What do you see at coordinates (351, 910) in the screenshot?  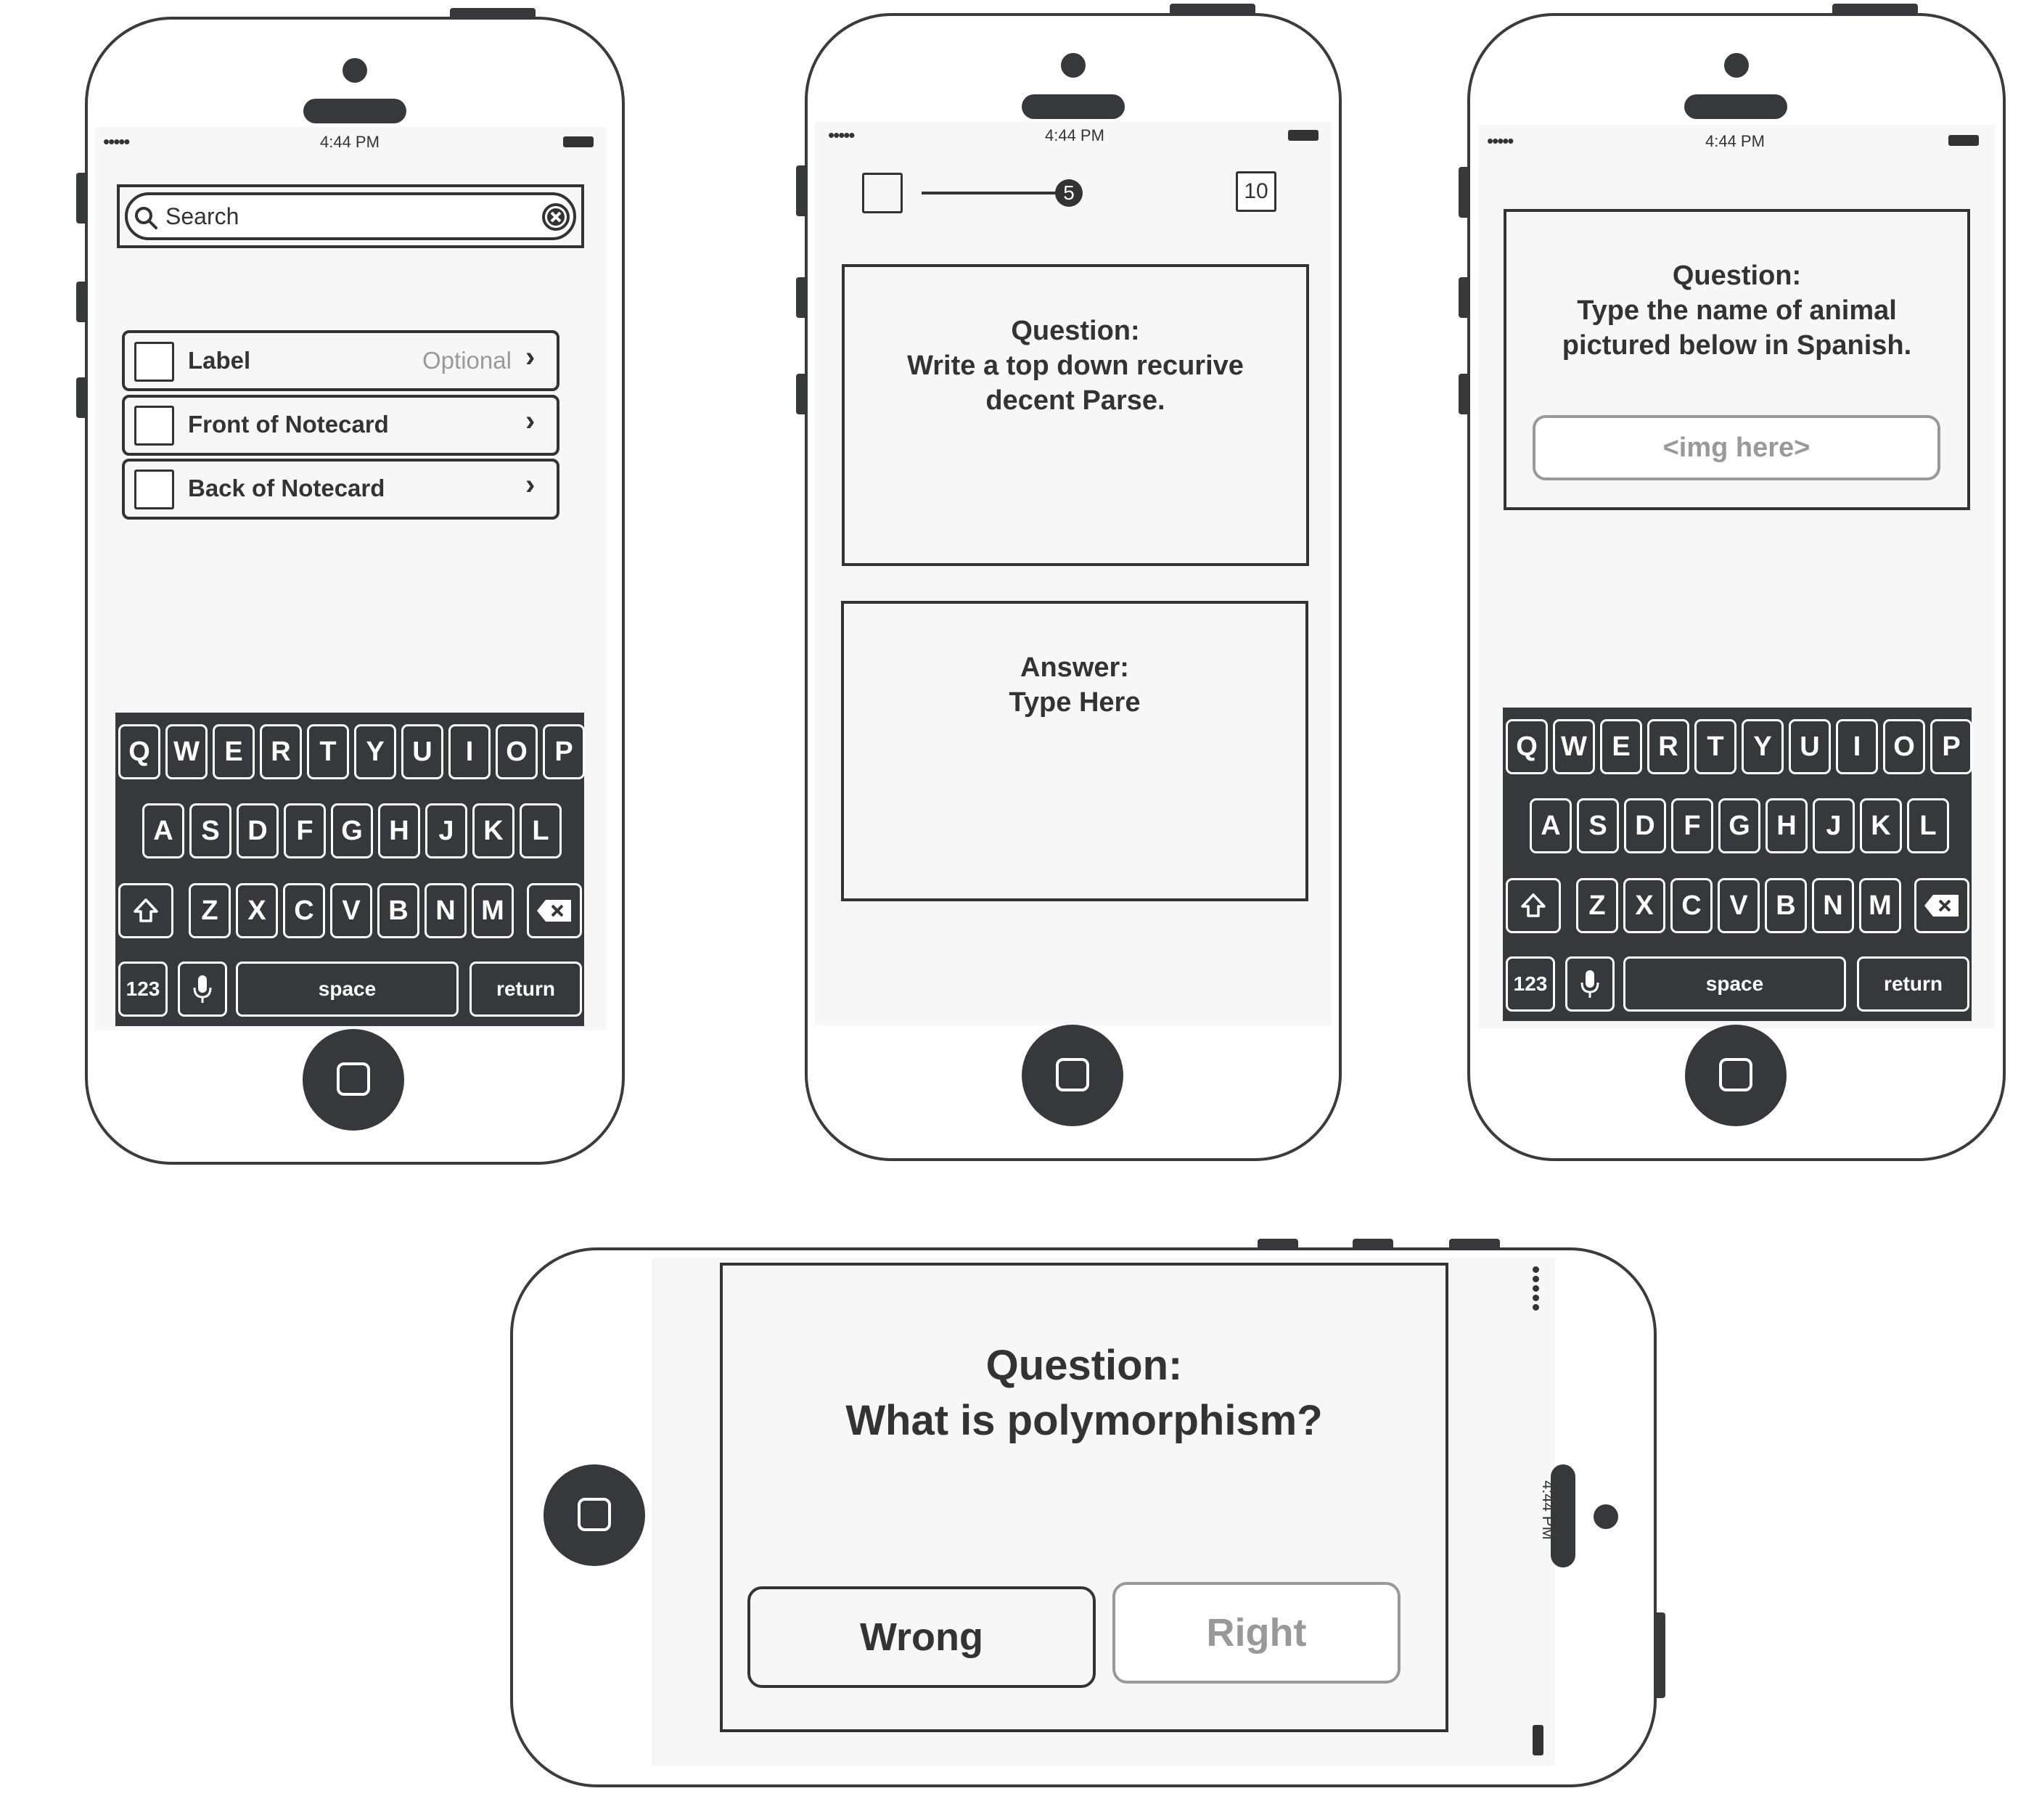 I see `kb1-key-v: V` at bounding box center [351, 910].